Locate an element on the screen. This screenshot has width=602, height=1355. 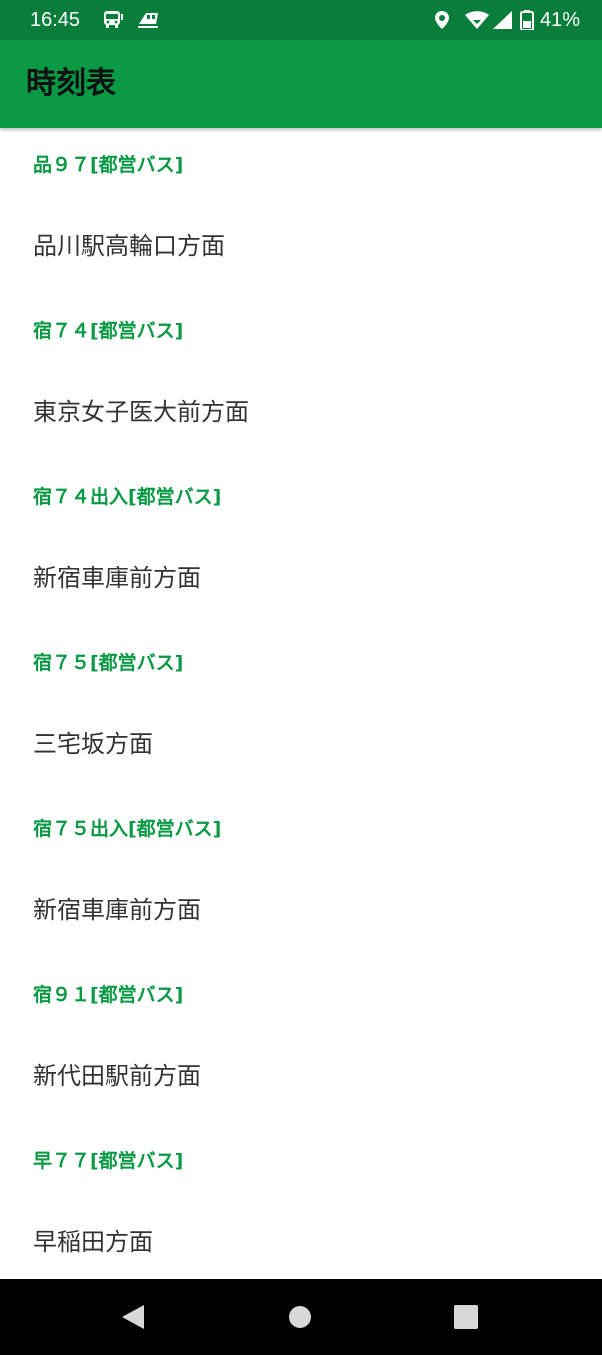
route-group: 早７７[都営バス] 早稲田方面 is located at coordinates (301, 1201).